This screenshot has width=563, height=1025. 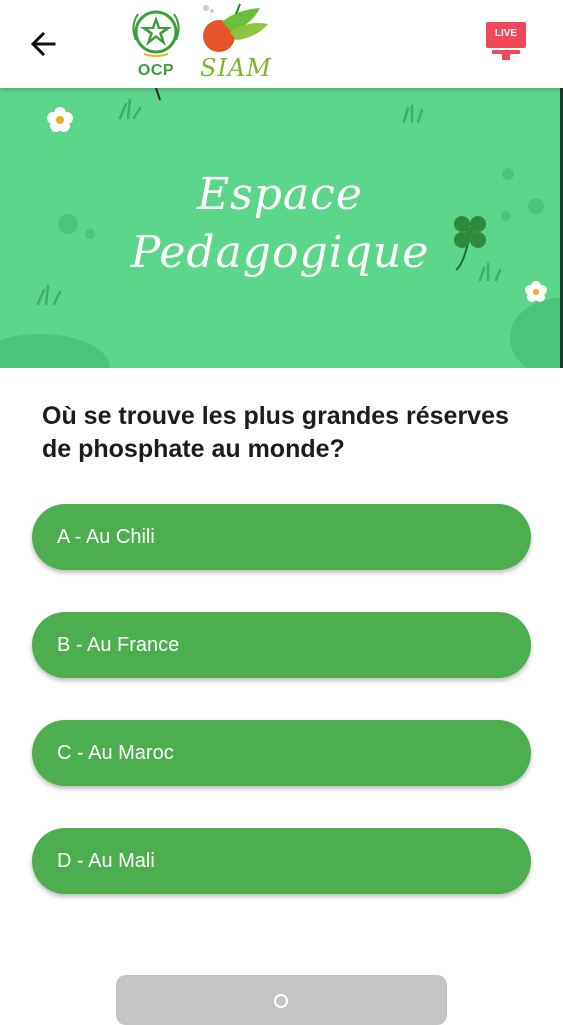 What do you see at coordinates (158, 94) in the screenshot?
I see `stem-icon` at bounding box center [158, 94].